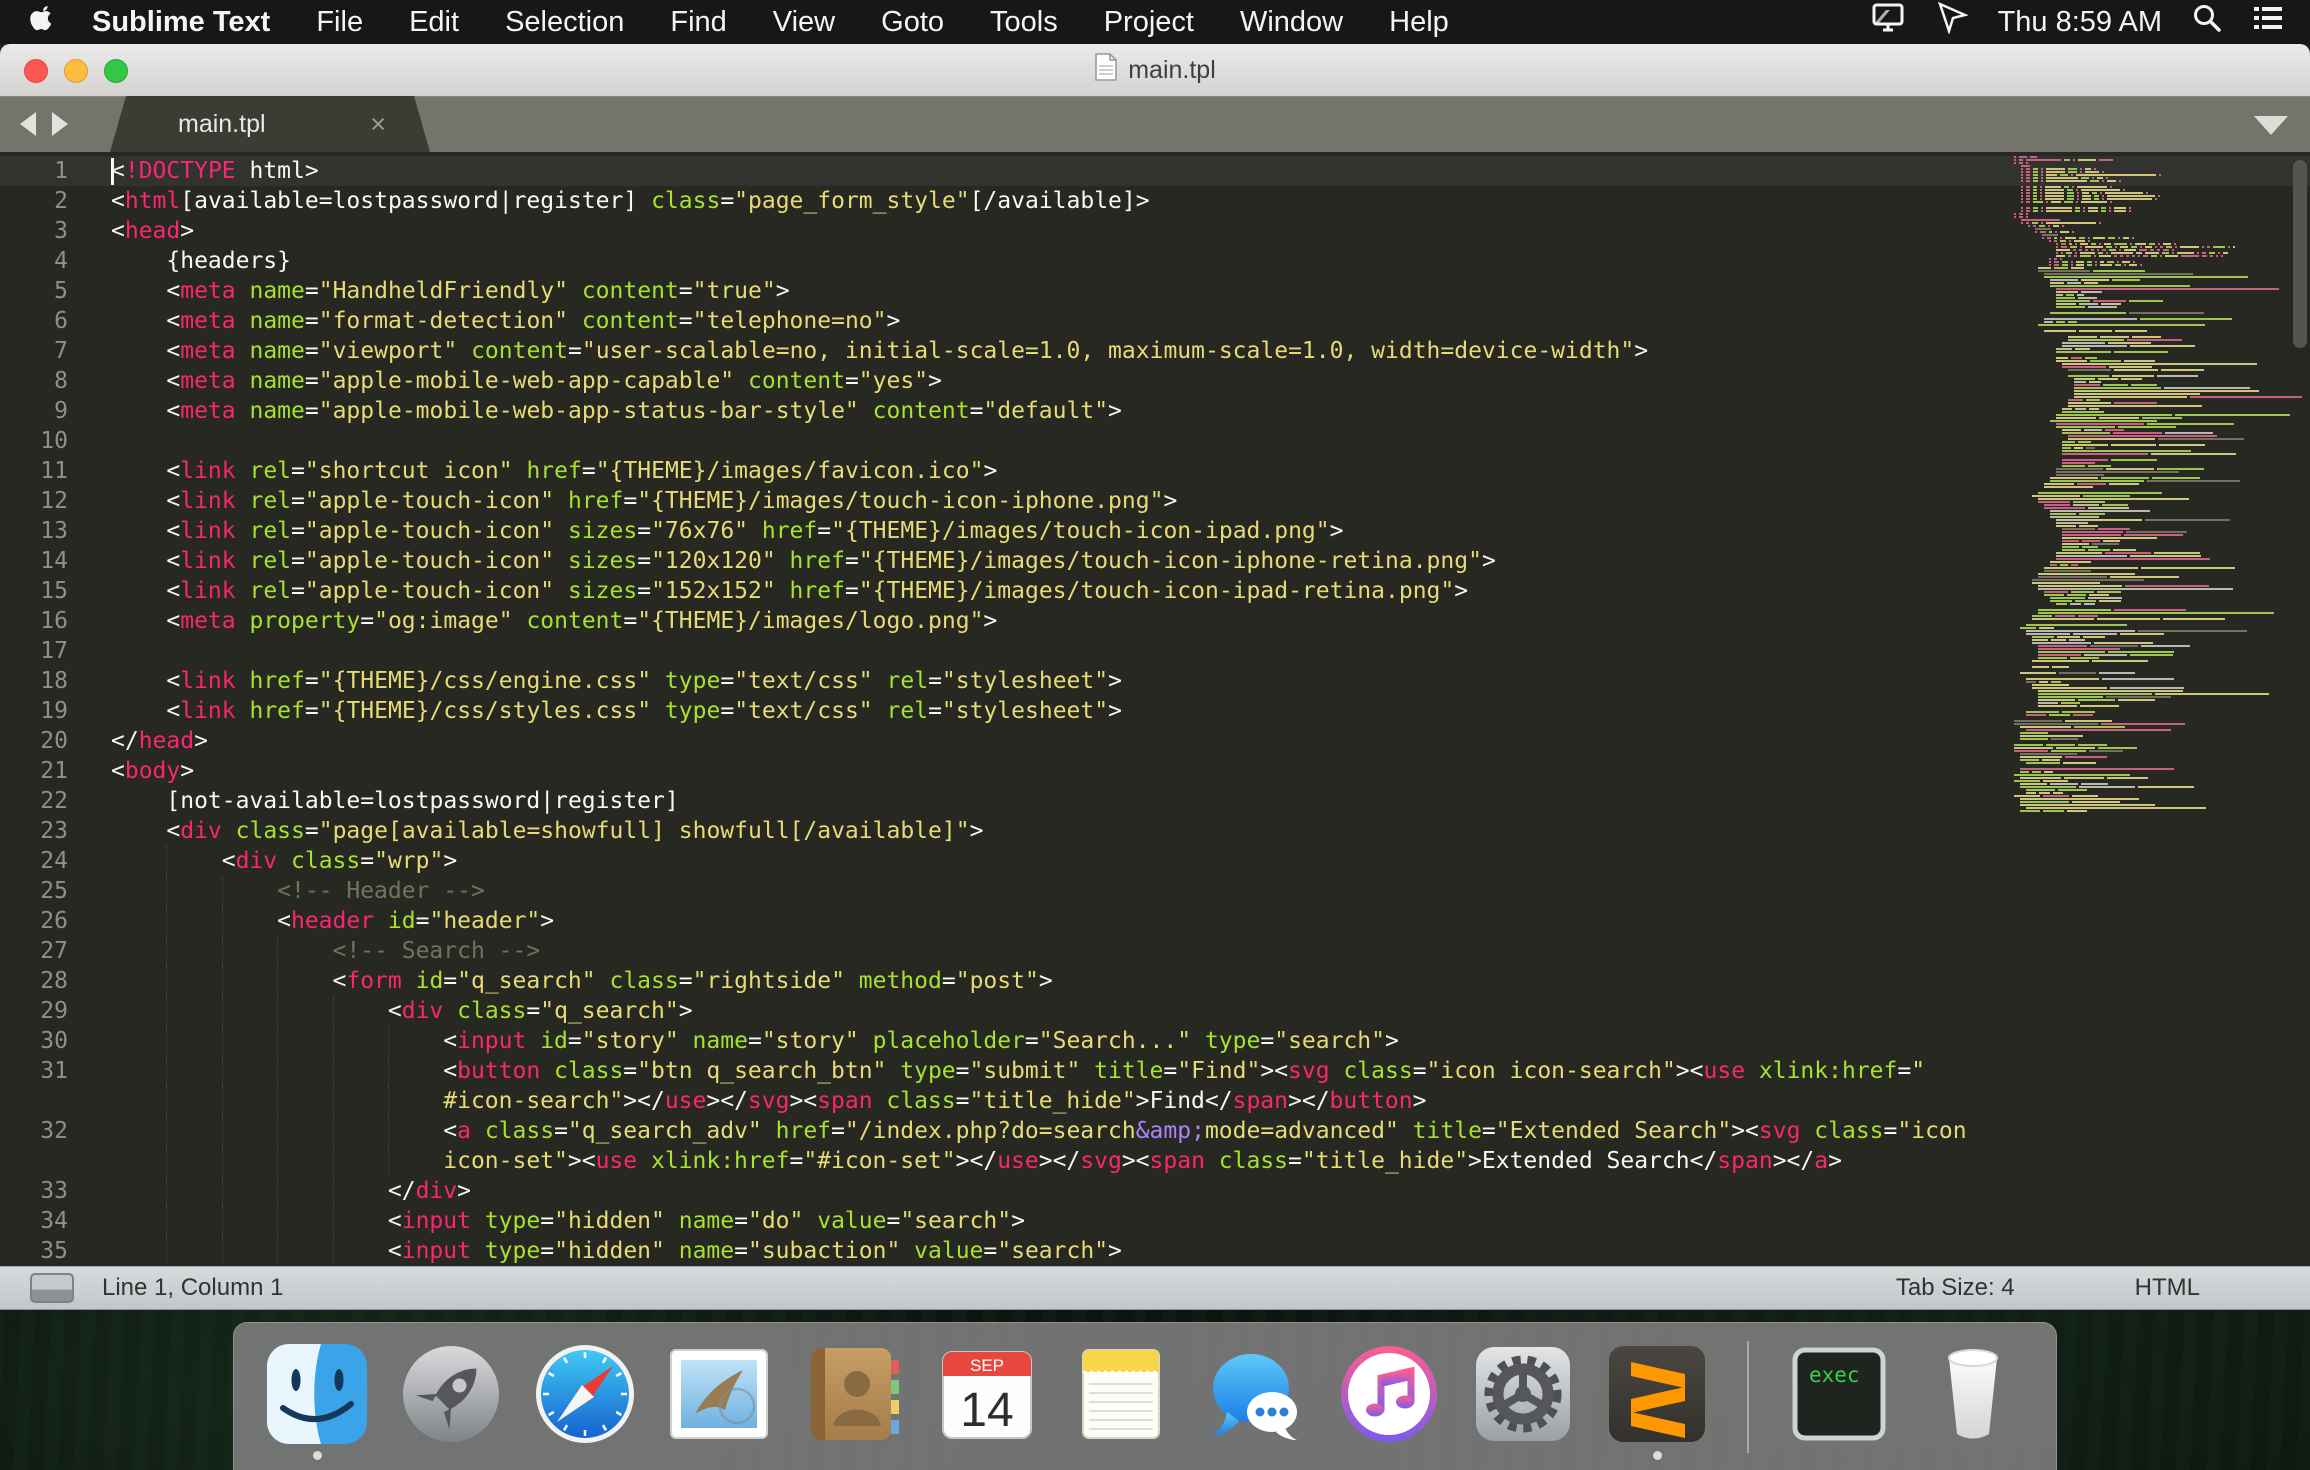 The height and width of the screenshot is (1470, 2310). I want to click on dock-icon-mail, so click(719, 1394).